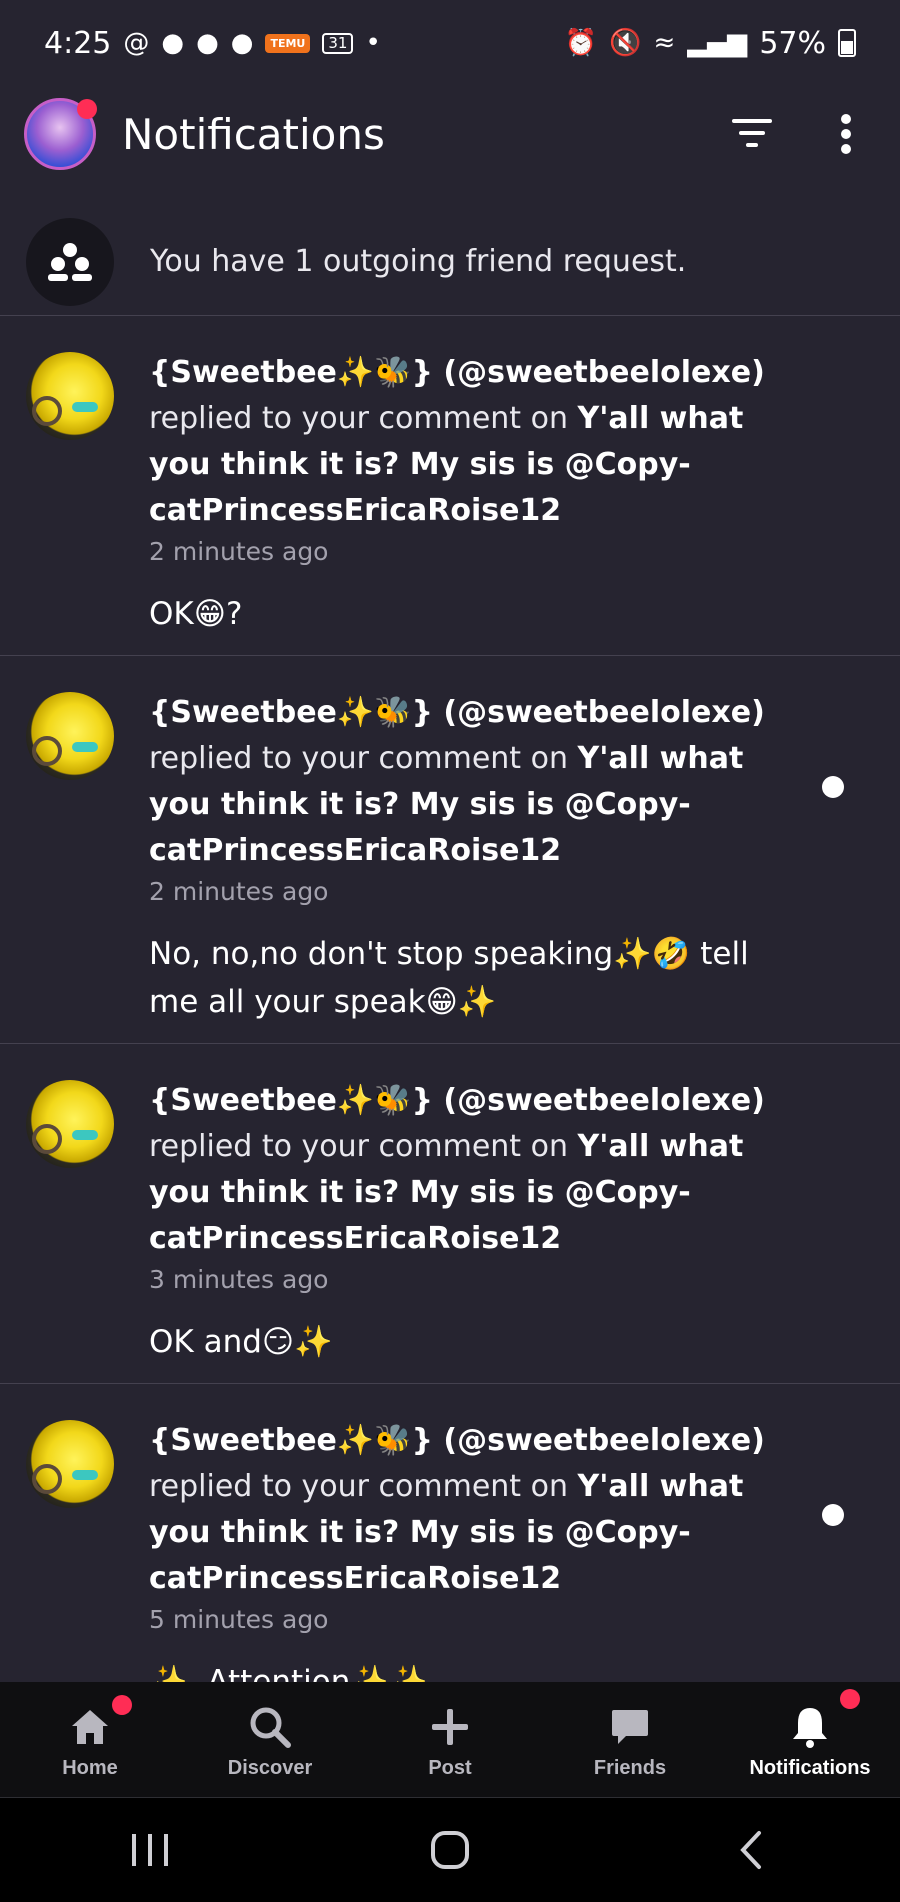 This screenshot has width=900, height=1902. What do you see at coordinates (581, 43) in the screenshot?
I see `alarm-icon: ⏰` at bounding box center [581, 43].